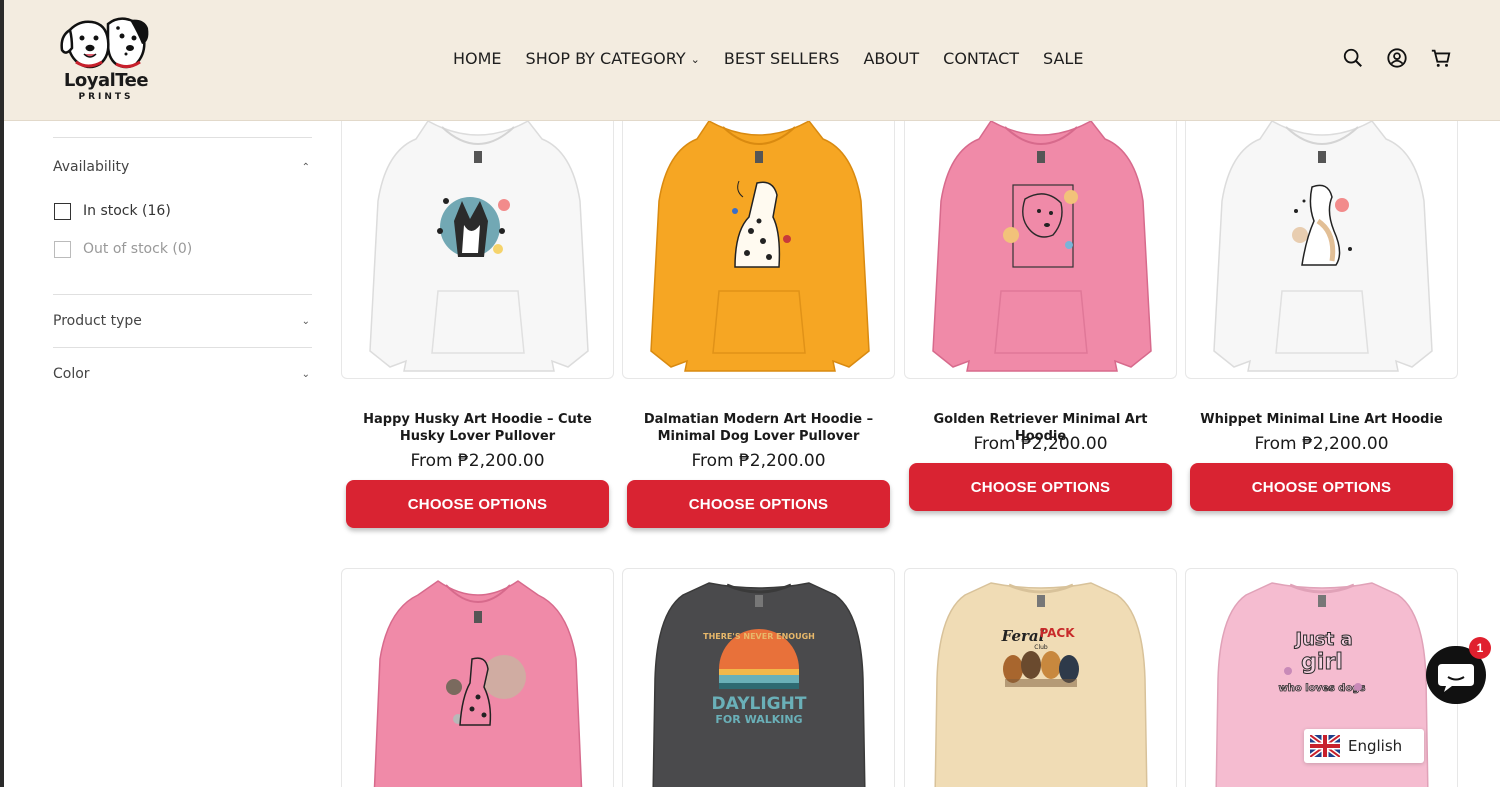 Image resolution: width=1500 pixels, height=787 pixels. Describe the element at coordinates (1325, 746) in the screenshot. I see `uk-flag-icon` at that location.